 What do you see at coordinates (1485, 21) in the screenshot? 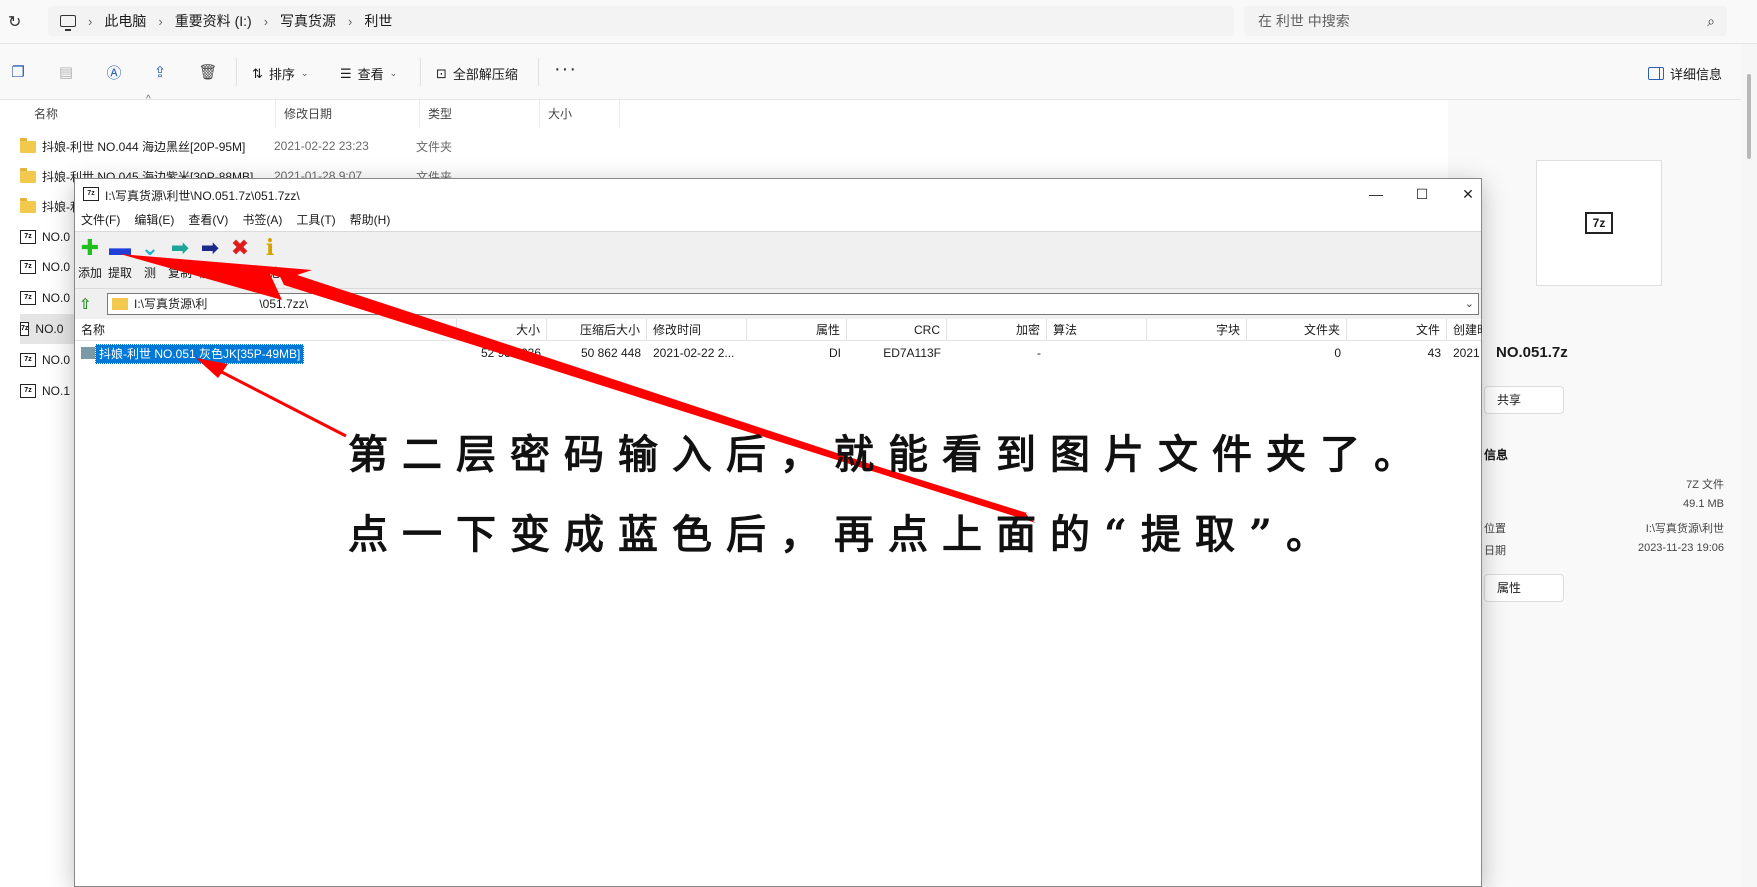
I see `search-input: 在 利世 中搜索 ⌕` at bounding box center [1485, 21].